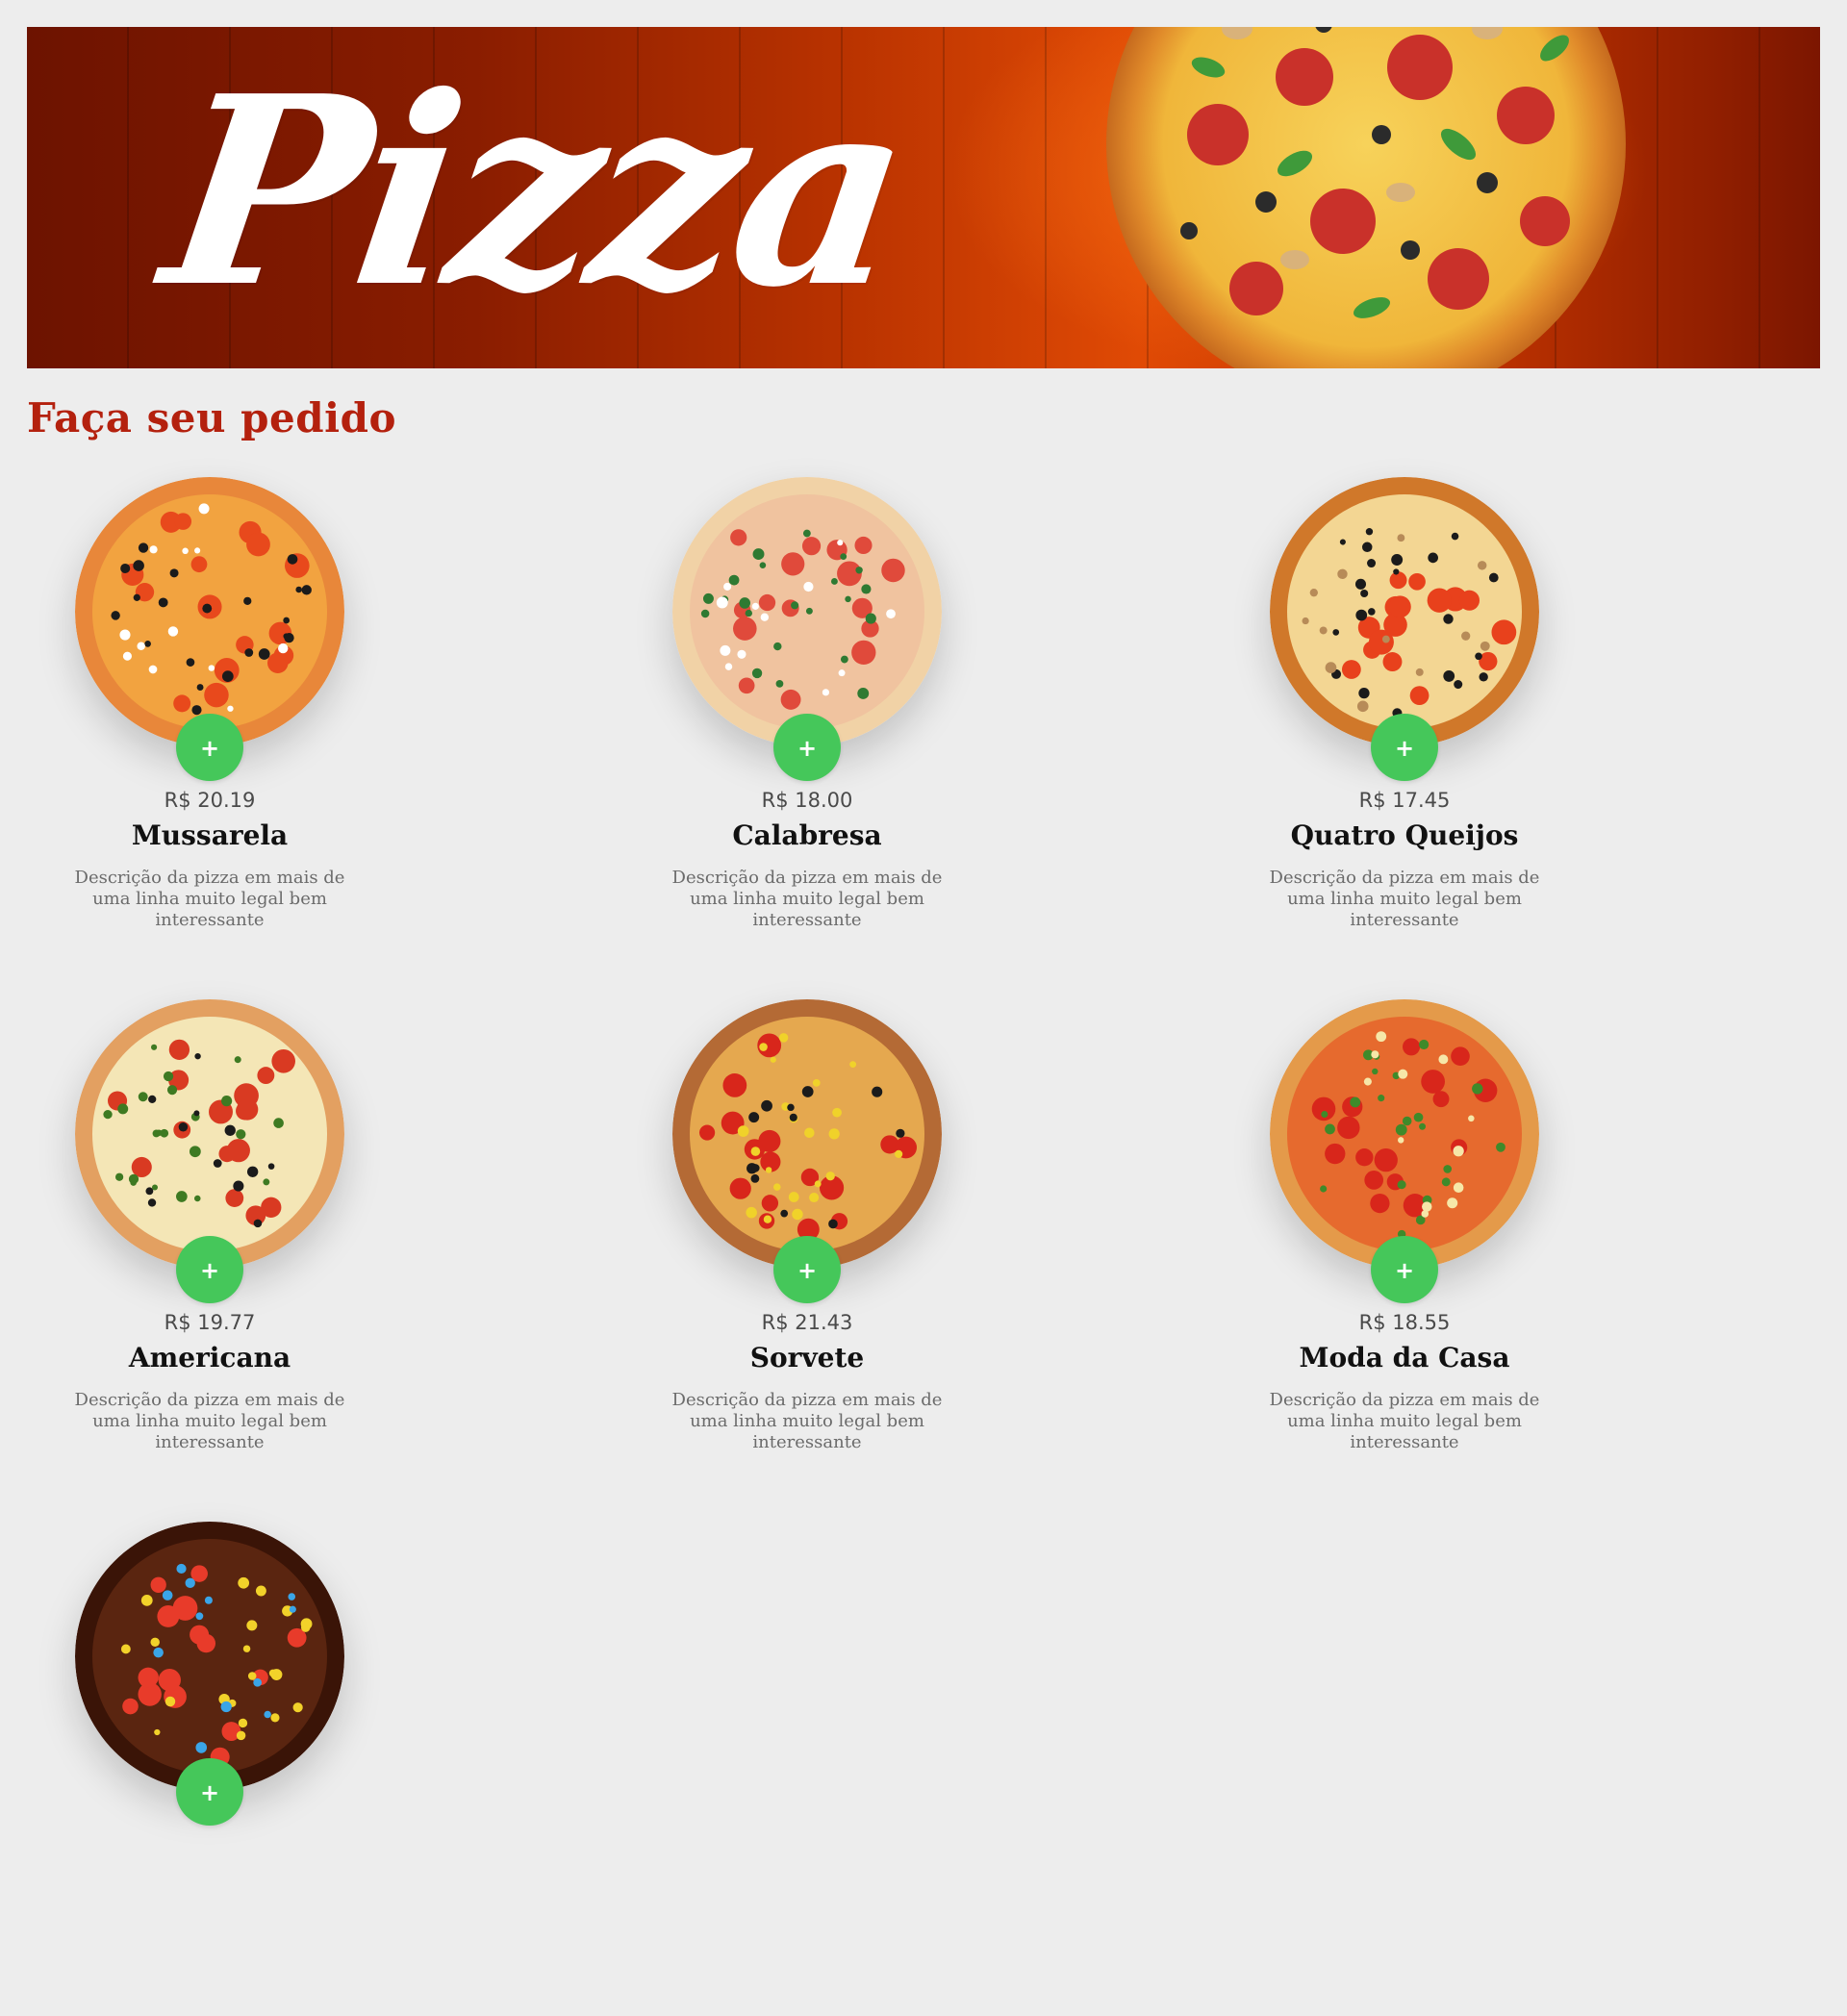 This screenshot has height=2016, width=1847. I want to click on pizza-name: Quatro Queijos, so click(1404, 835).